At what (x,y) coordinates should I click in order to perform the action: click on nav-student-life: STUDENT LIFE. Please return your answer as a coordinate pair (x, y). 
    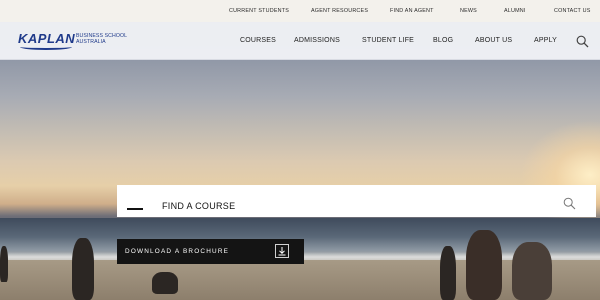
    Looking at the image, I should click on (388, 40).